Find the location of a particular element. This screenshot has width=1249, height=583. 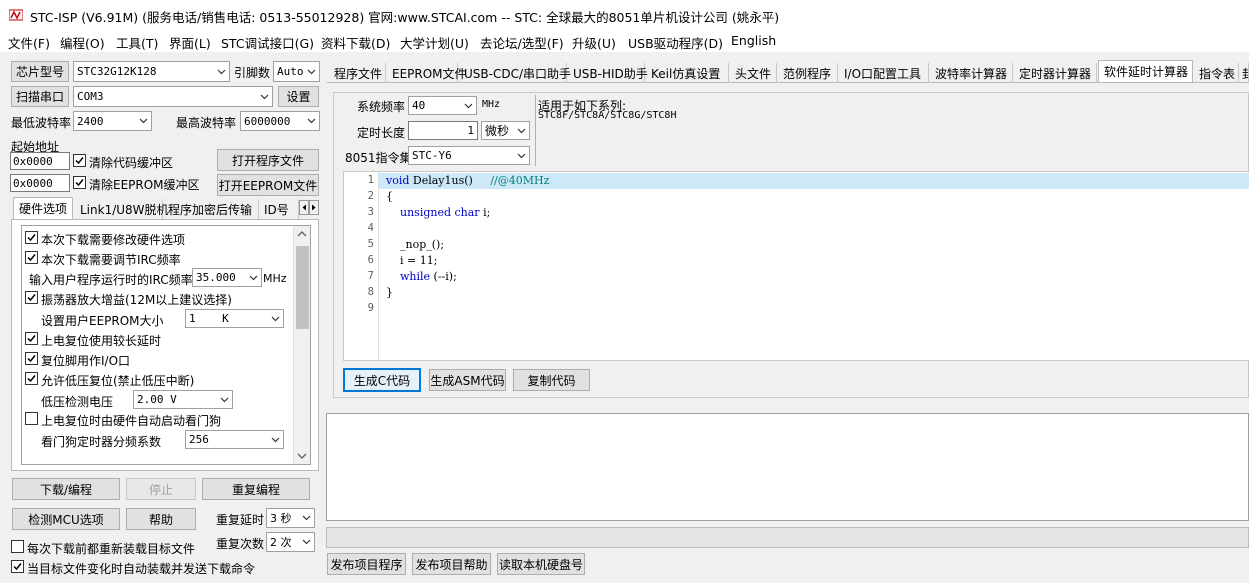

irc-freq-value: 35.000 is located at coordinates (216, 277).